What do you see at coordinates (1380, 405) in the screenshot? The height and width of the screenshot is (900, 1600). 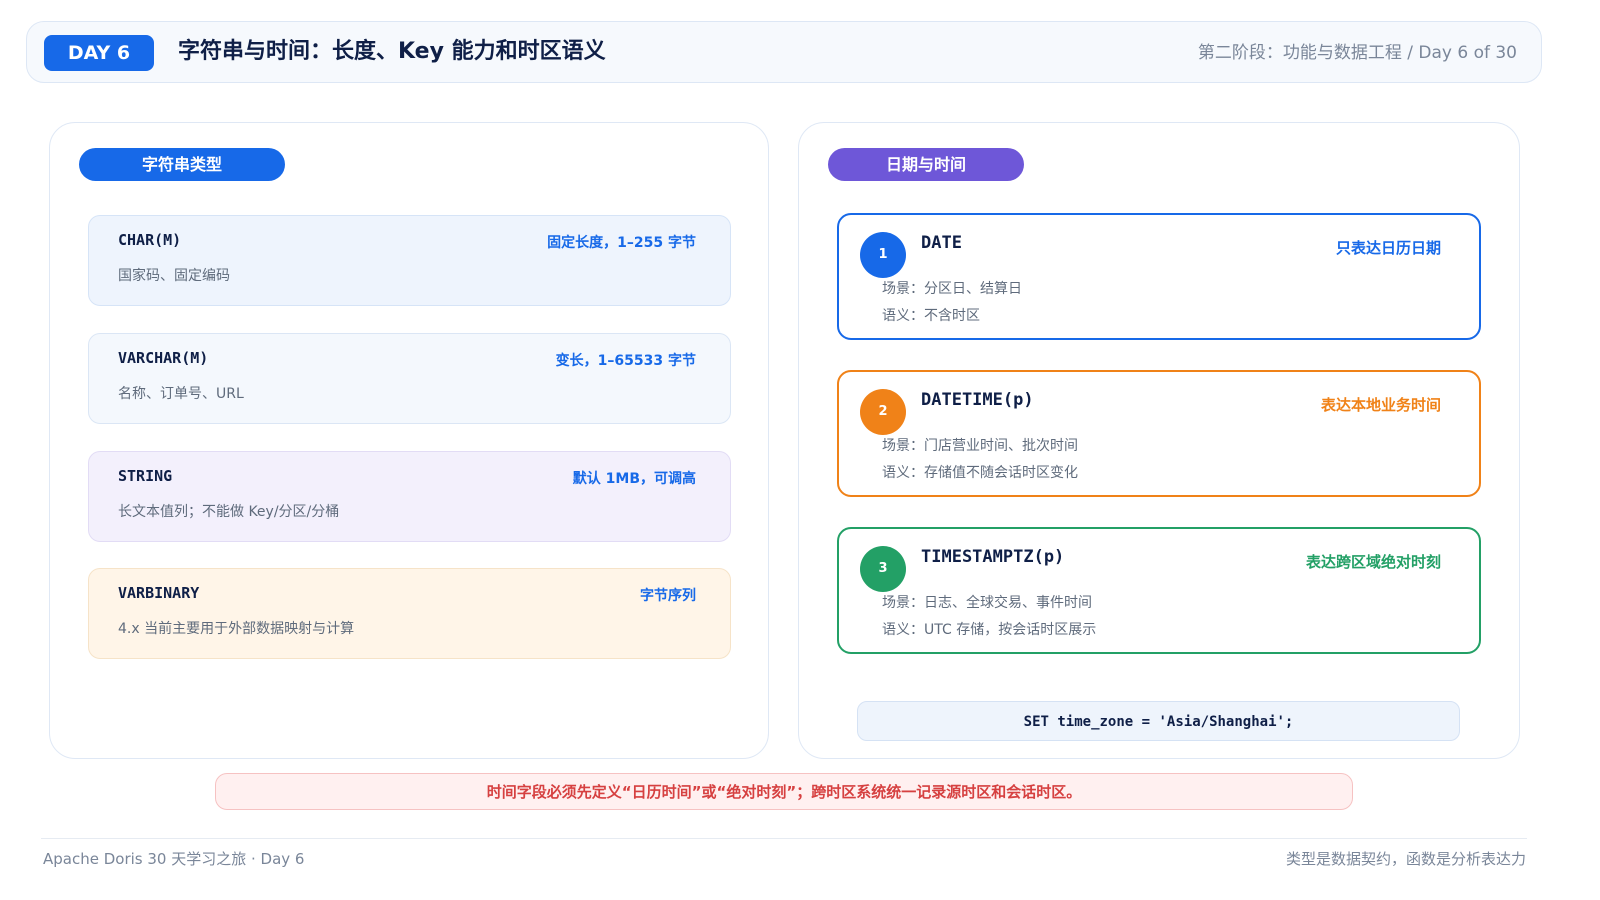 I see `type-tag: 表达本地业务时间` at bounding box center [1380, 405].